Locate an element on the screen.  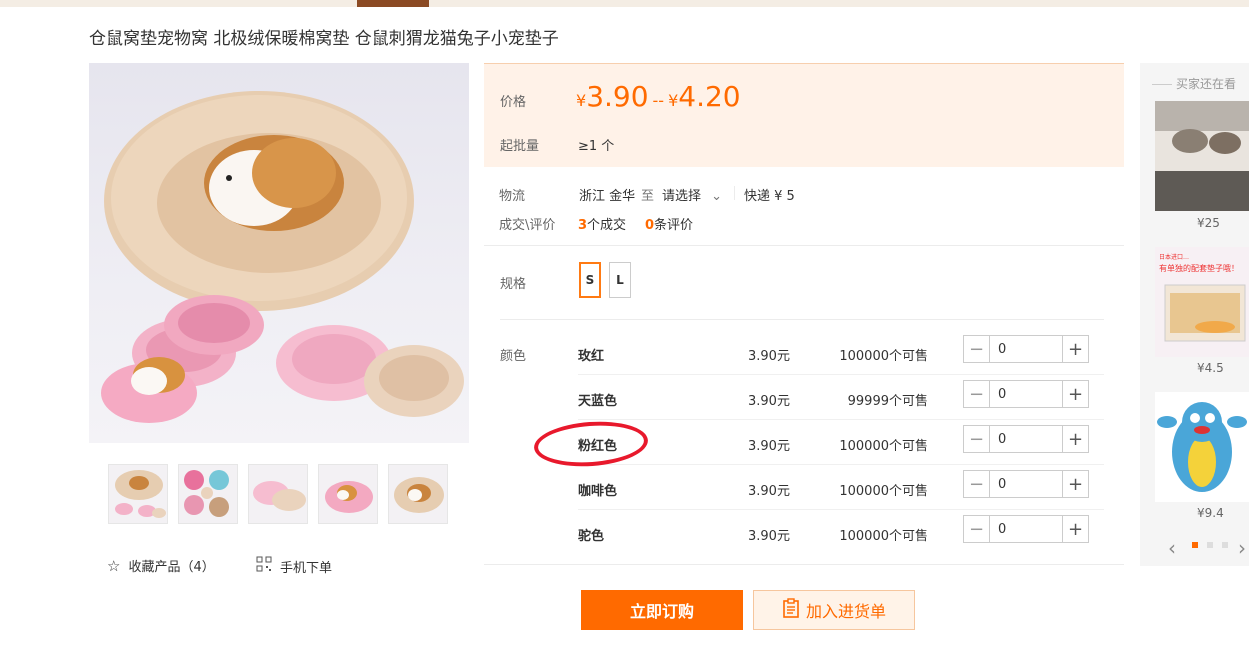
product-title: 仓鼠窝垫宠物窝 北极绒保暖棉窝垫 仓鼠刺猬龙猫兔子小宠垫子 is located at coordinates (324, 39).